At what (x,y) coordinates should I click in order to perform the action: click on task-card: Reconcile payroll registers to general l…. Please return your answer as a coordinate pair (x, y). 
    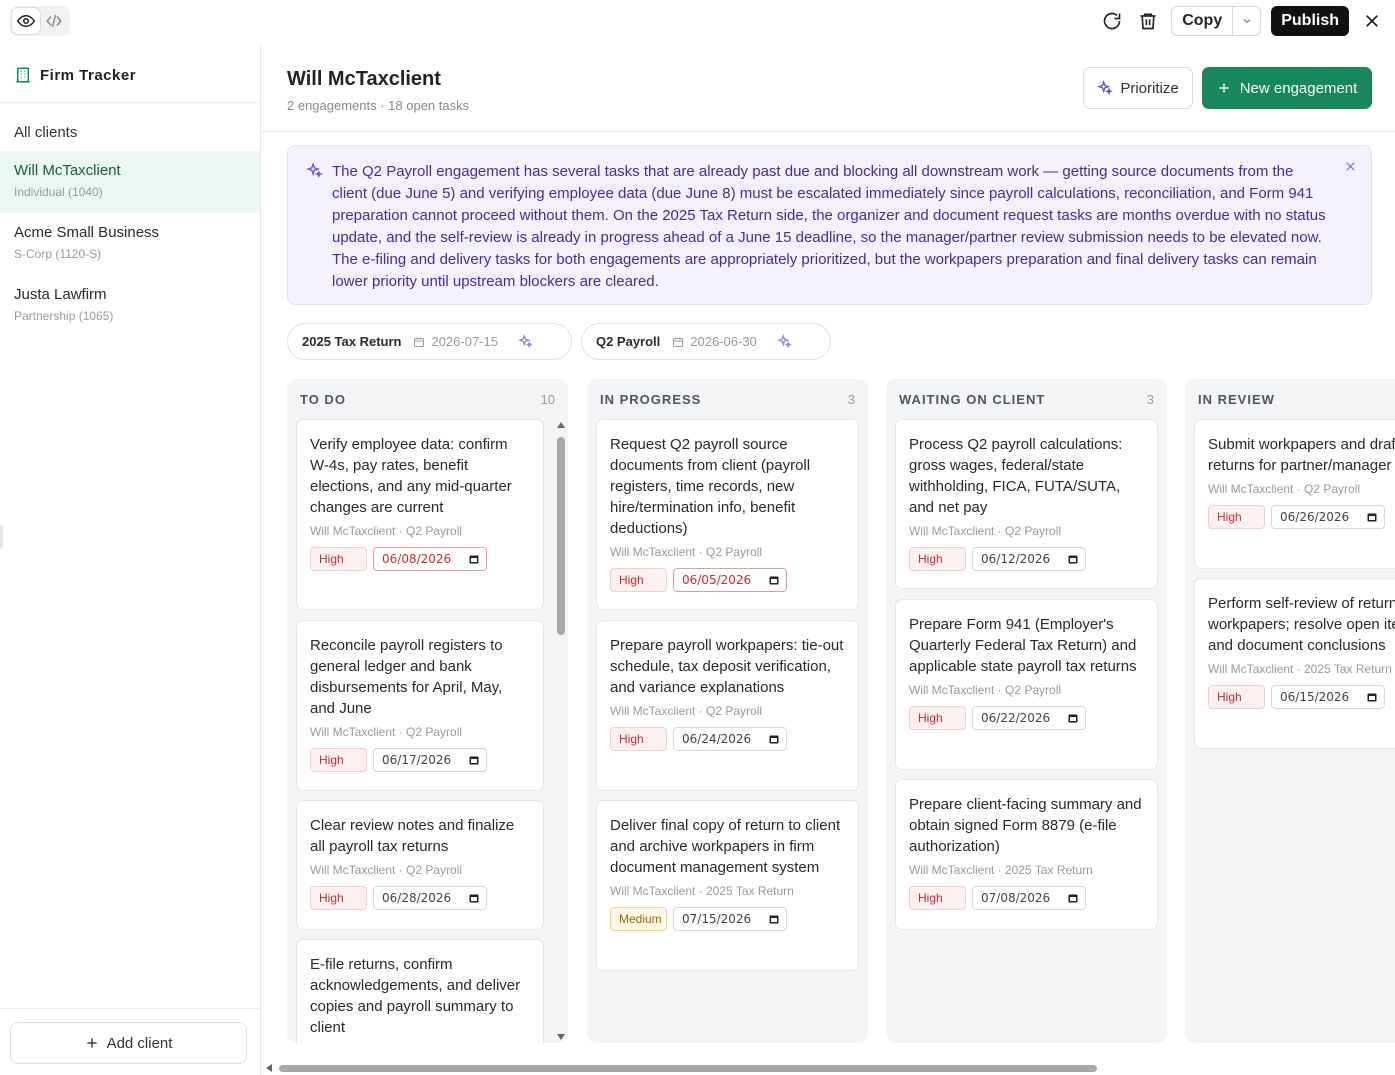
    Looking at the image, I should click on (420, 705).